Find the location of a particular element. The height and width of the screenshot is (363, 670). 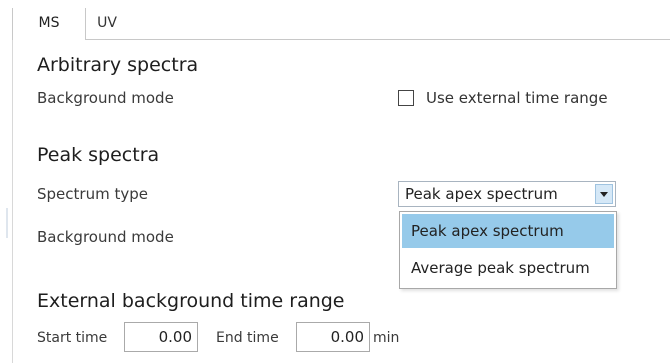

spectrum-type-label: Spectrum type is located at coordinates (92, 194).